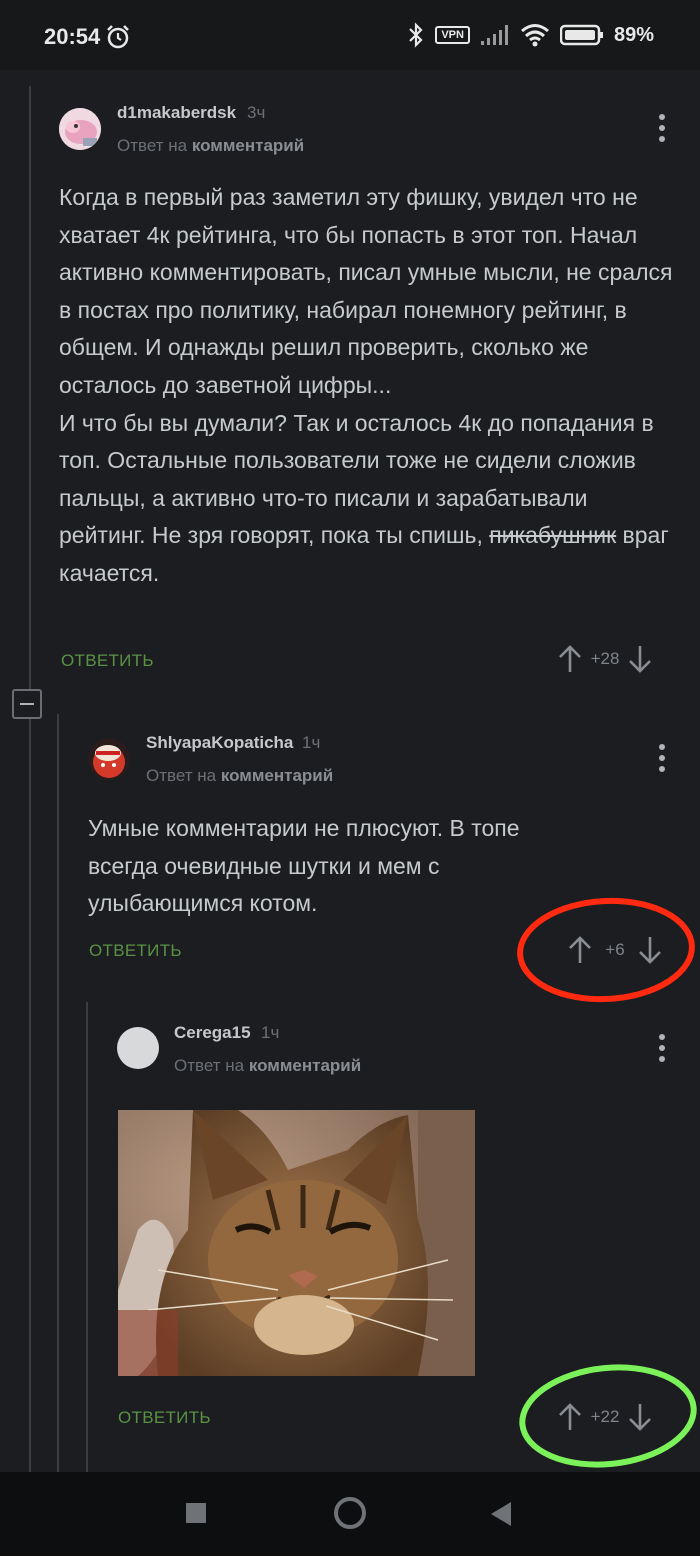 This screenshot has height=1556, width=700. Describe the element at coordinates (452, 35) in the screenshot. I see `vpn-badge: VPN` at that location.